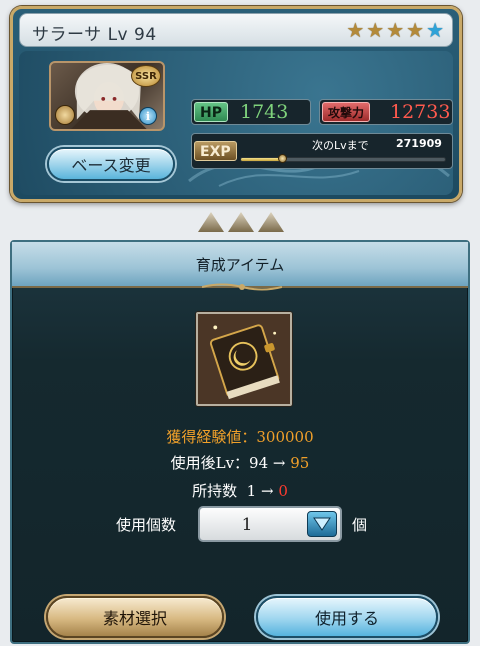  What do you see at coordinates (228, 463) in the screenshot?
I see `level-after-prefix: 使用後Lv：94 →` at bounding box center [228, 463].